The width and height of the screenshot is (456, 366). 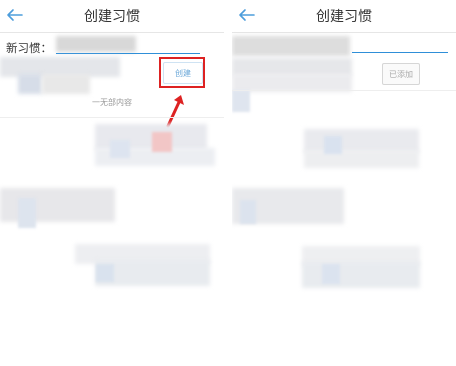 What do you see at coordinates (291, 46) in the screenshot?
I see `blurred-input-area` at bounding box center [291, 46].